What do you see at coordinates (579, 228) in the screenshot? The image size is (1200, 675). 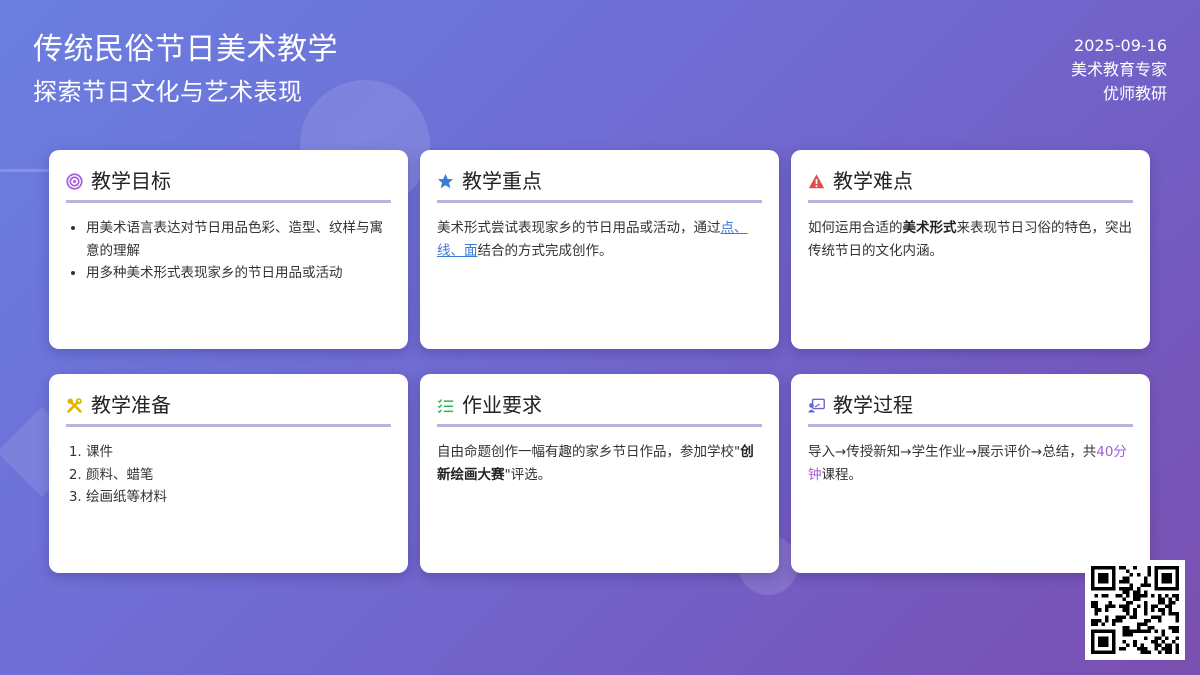 I see `body-text: 美术形式尝试表现家乡的节日用品或活动，通过` at bounding box center [579, 228].